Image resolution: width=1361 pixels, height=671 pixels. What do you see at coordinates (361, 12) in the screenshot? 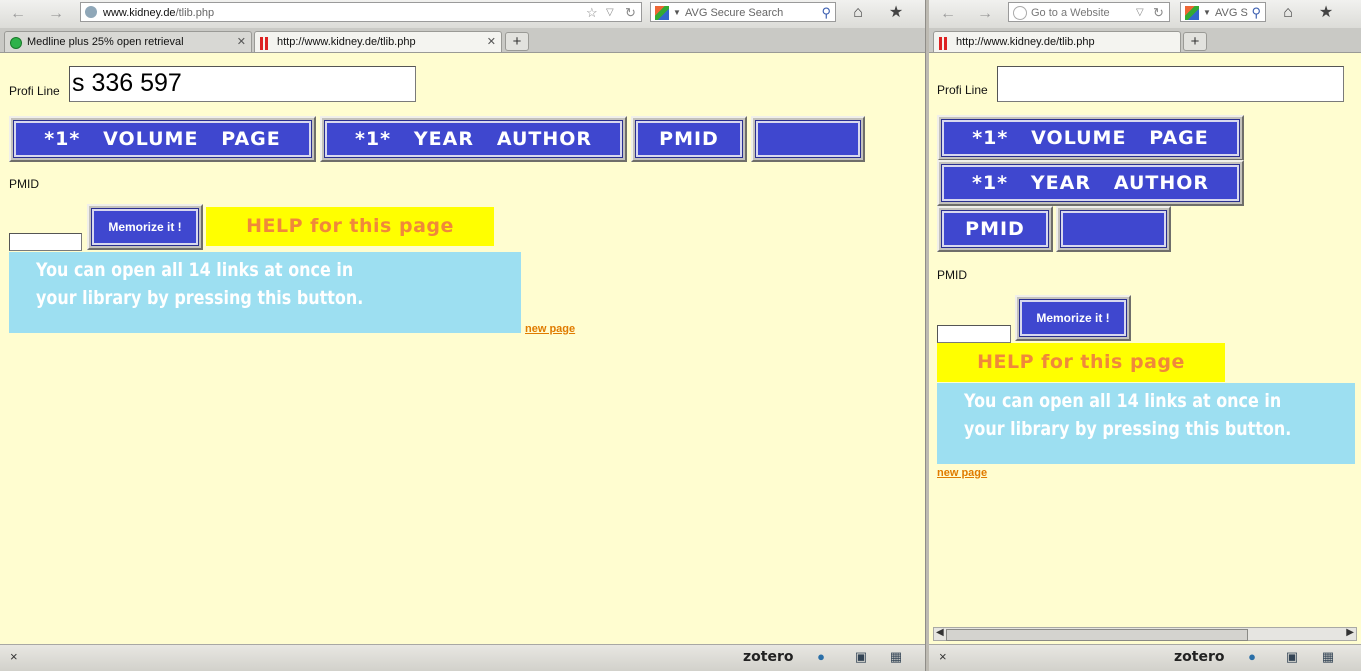
I see `url-bar: www.kidney.de/tlib.php ☆ ▽ ↻` at bounding box center [361, 12].